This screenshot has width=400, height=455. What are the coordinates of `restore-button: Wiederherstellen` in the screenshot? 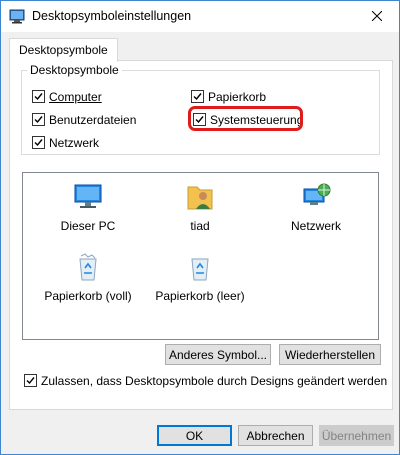 It's located at (330, 354).